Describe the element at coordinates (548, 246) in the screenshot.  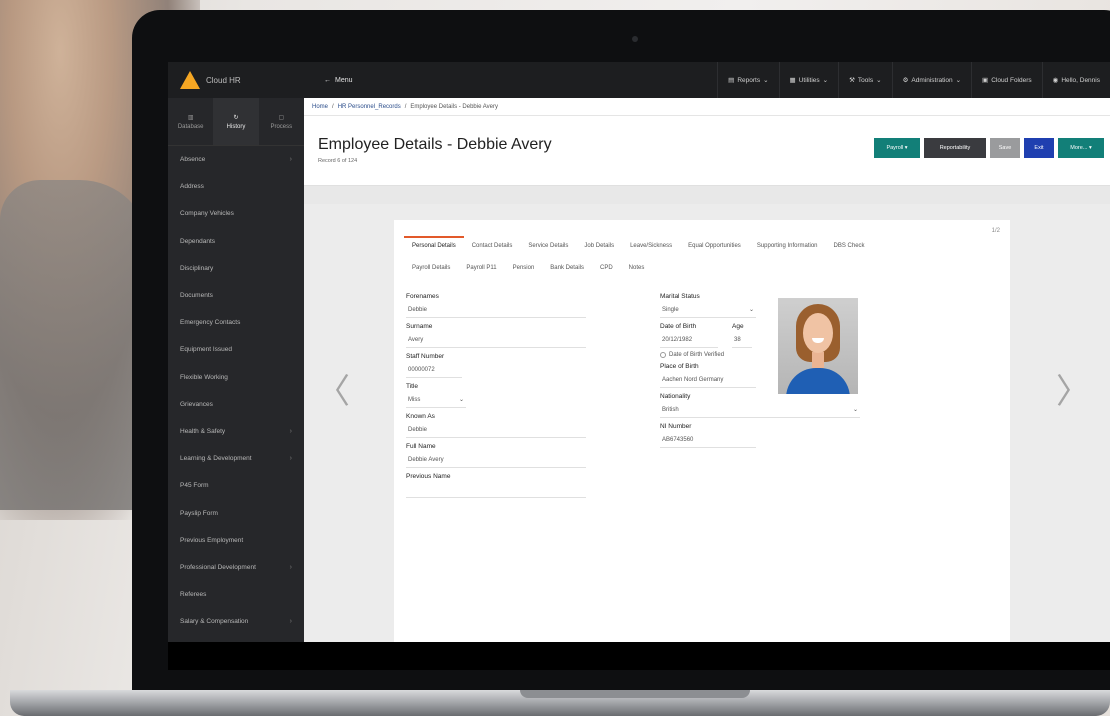
I see `tab-service-details: Service Details` at that location.